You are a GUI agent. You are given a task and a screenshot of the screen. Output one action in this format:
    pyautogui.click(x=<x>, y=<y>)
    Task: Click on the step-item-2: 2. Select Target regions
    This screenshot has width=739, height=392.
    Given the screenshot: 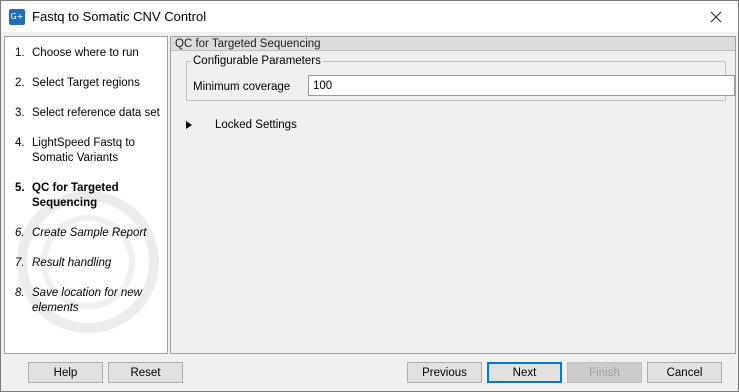 What is the action you would take?
    pyautogui.click(x=90, y=83)
    